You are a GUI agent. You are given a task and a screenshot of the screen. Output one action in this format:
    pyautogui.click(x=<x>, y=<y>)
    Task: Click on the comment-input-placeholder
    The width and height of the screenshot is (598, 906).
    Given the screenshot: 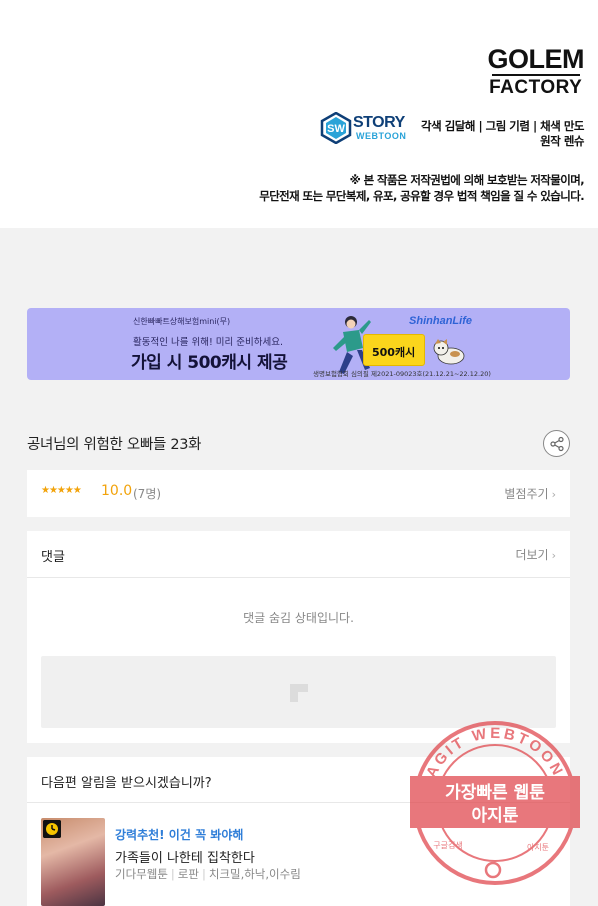 What is the action you would take?
    pyautogui.click(x=298, y=692)
    